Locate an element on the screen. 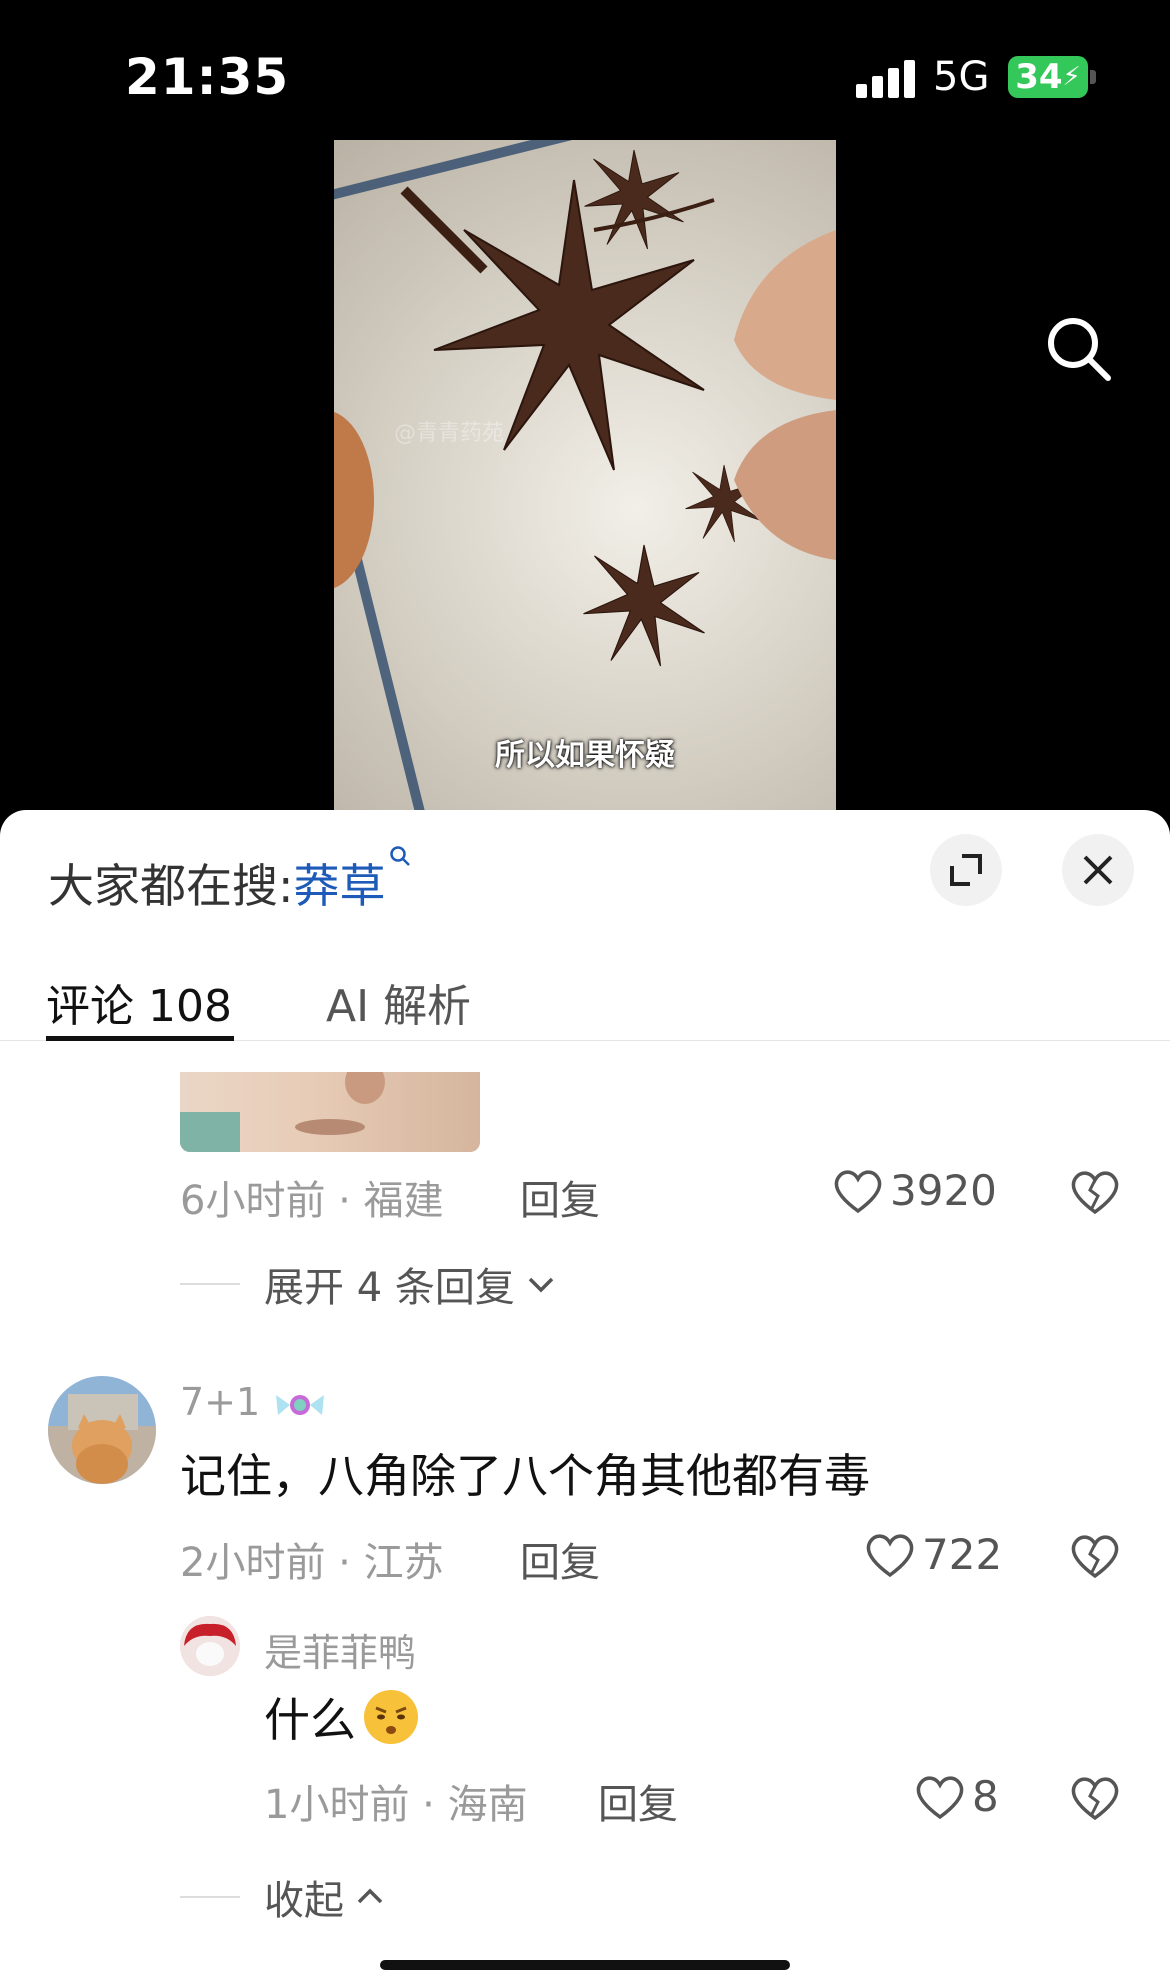 This screenshot has width=1170, height=1980. hot-search: 大家都在搜: 莽草 is located at coordinates (230, 881).